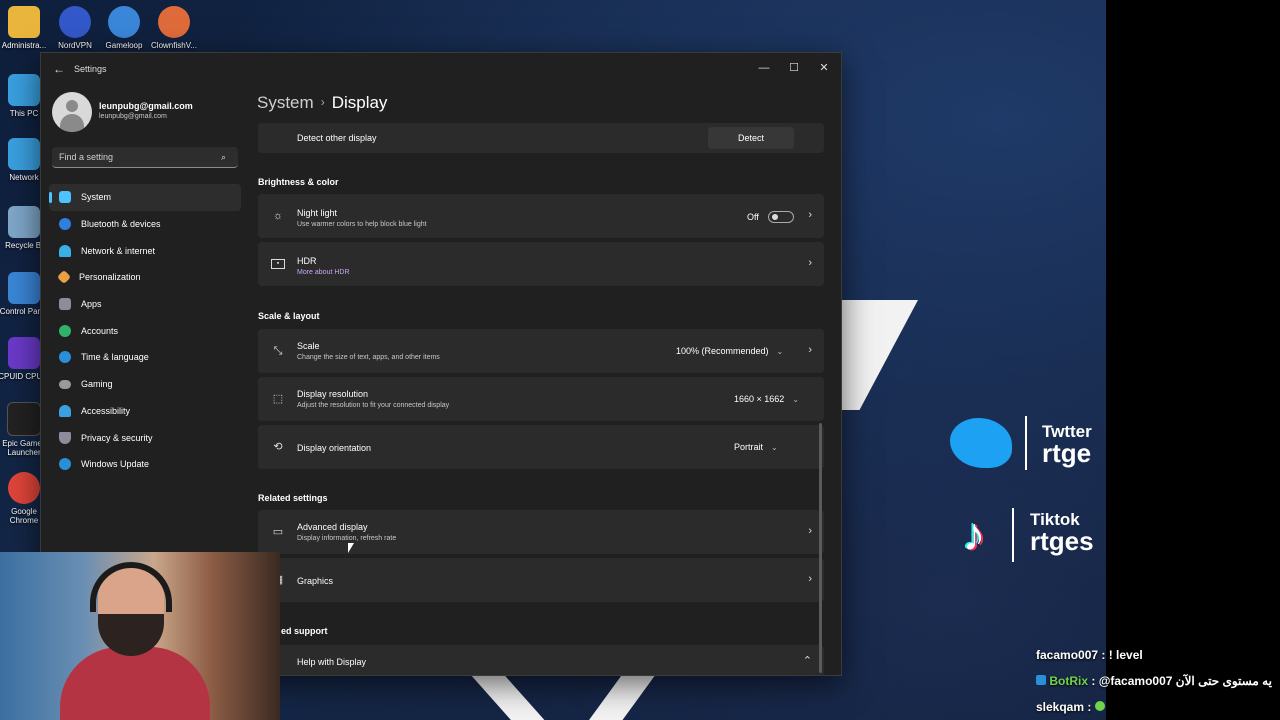  Describe the element at coordinates (334, 448) in the screenshot. I see `orientation-label: Display orientation` at that location.